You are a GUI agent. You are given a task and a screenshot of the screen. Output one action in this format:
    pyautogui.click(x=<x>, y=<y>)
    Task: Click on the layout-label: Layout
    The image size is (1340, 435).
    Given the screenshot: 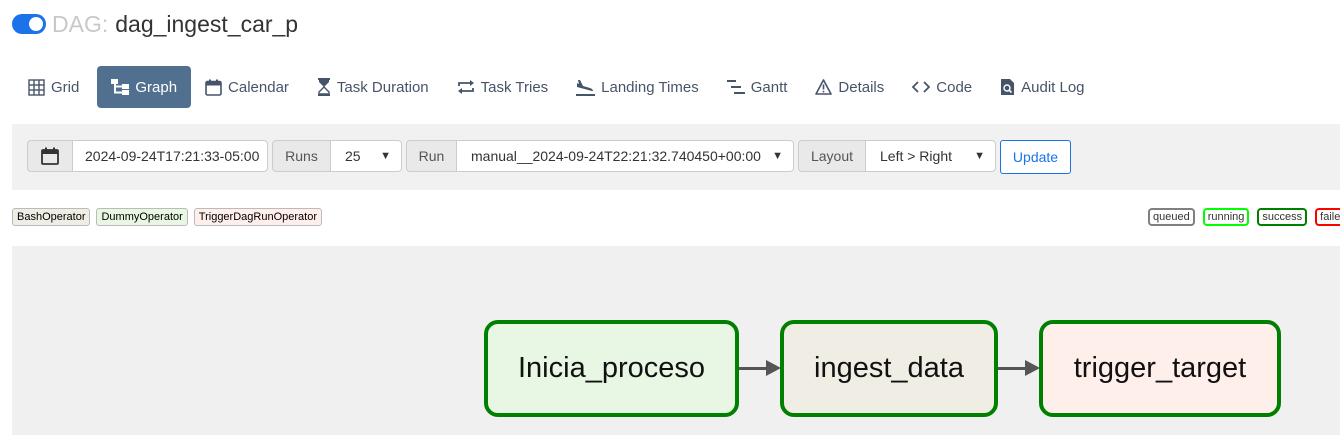 What is the action you would take?
    pyautogui.click(x=832, y=156)
    